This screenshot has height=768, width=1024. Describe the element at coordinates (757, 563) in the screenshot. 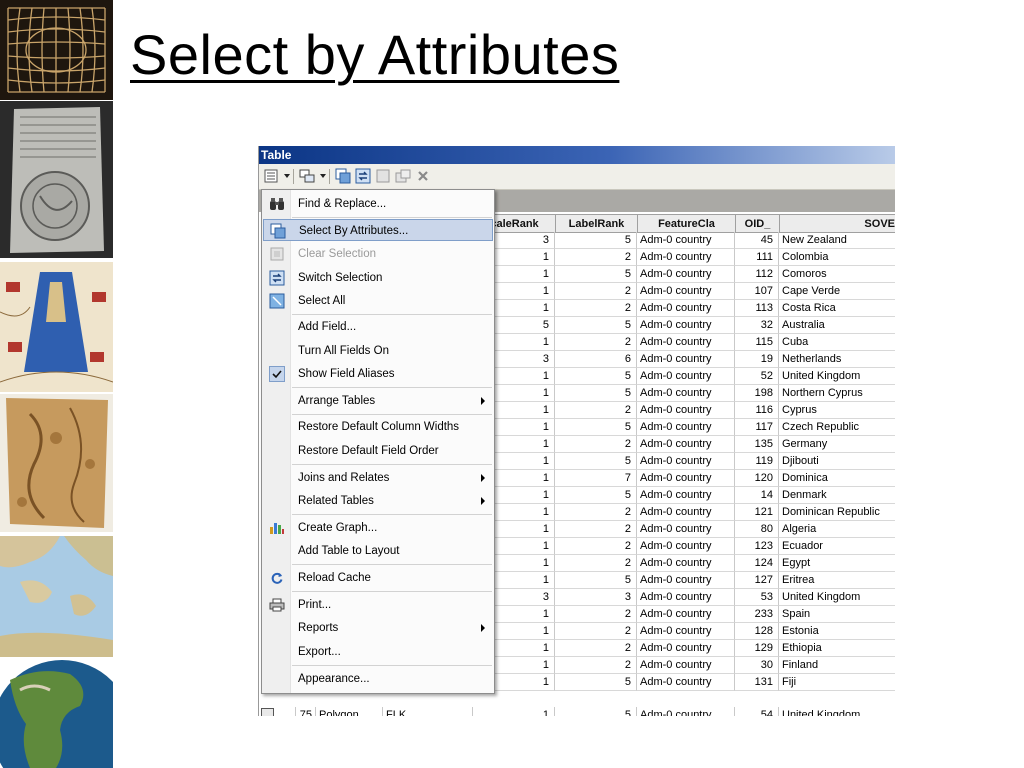

I see `cell-oid: 124` at that location.